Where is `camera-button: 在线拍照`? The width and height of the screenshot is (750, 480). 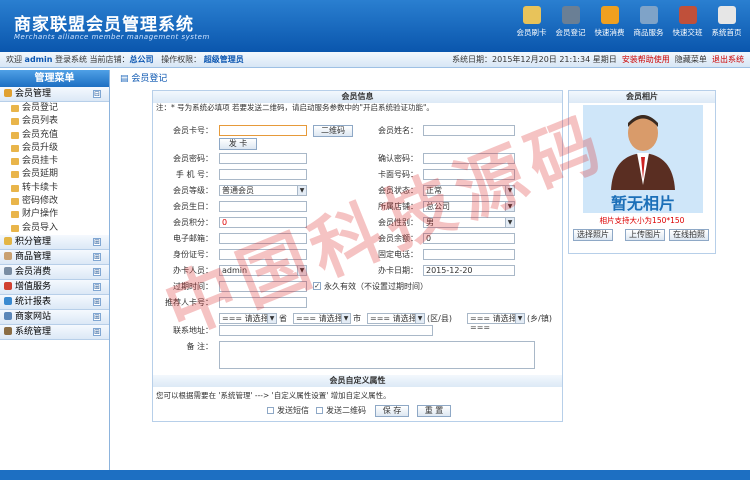
camera-button: 在线拍照 is located at coordinates (689, 235).